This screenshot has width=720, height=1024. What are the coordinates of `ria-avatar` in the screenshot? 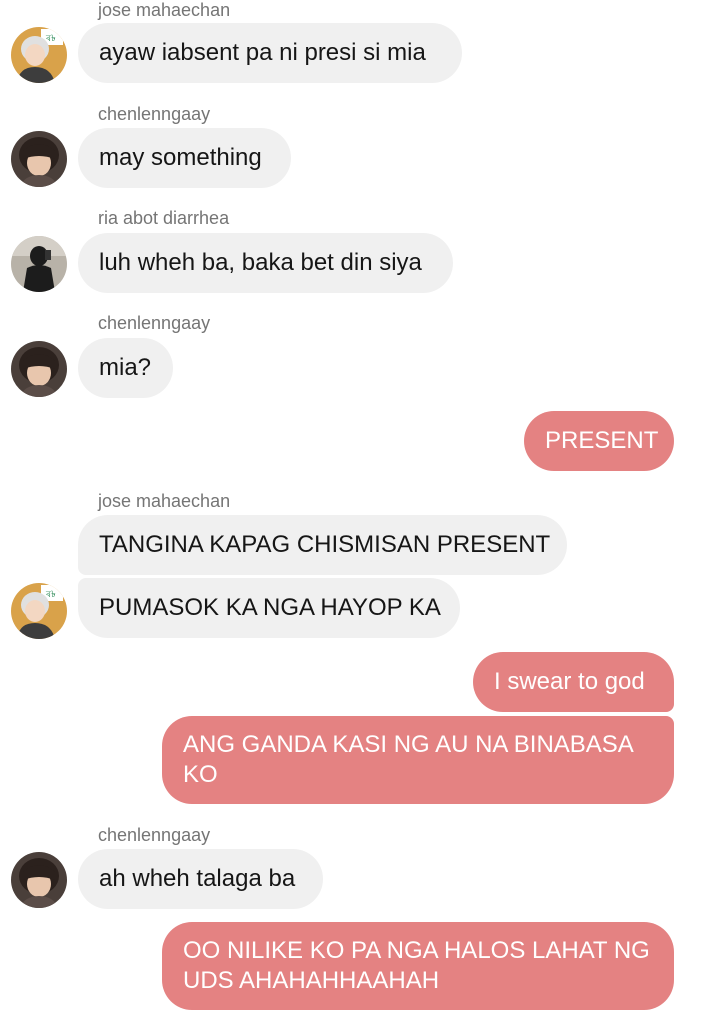 It's located at (39, 264).